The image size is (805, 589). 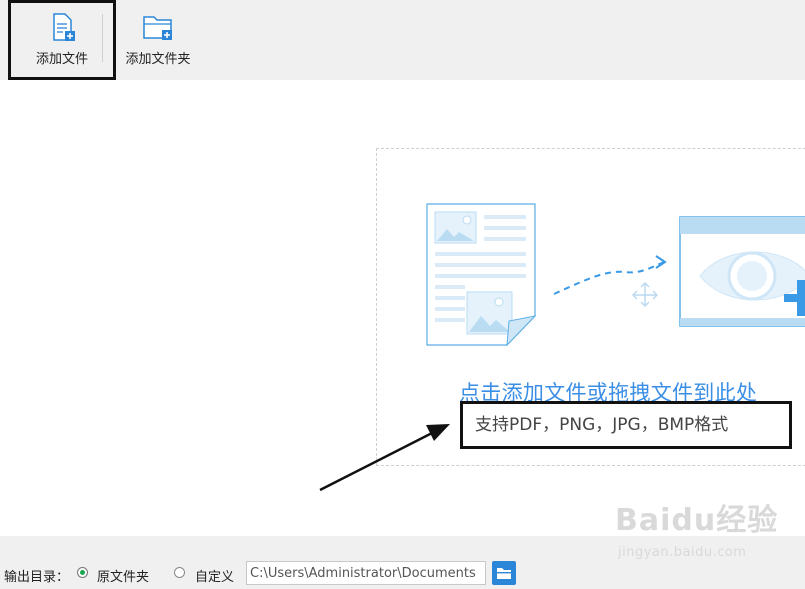 I want to click on browse-folder-button, so click(x=504, y=573).